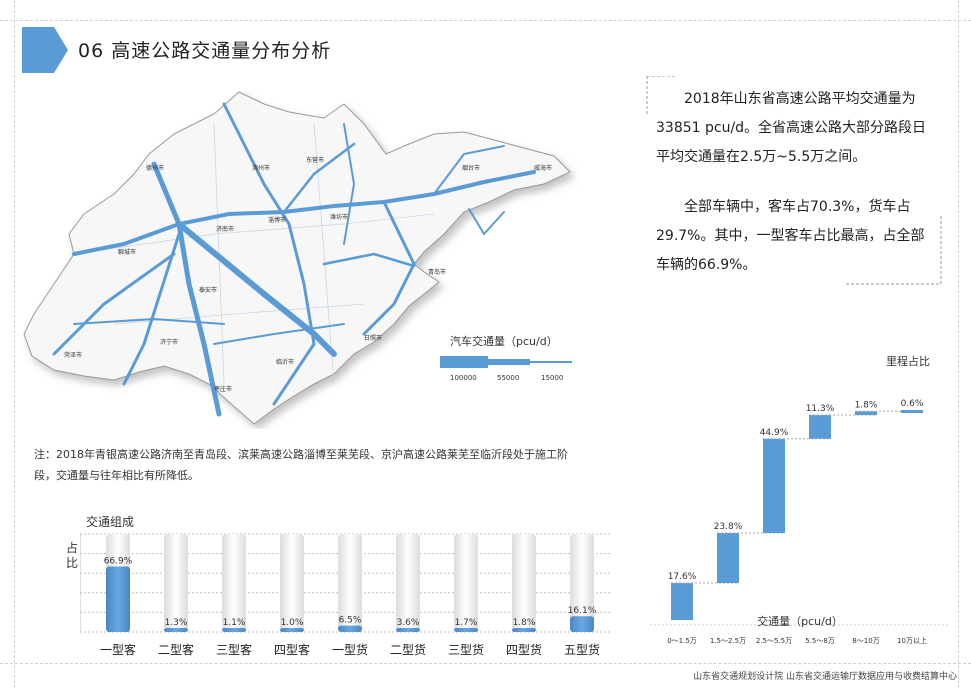  Describe the element at coordinates (292, 623) in the screenshot. I see `composition-value-label: 1.0%` at that location.